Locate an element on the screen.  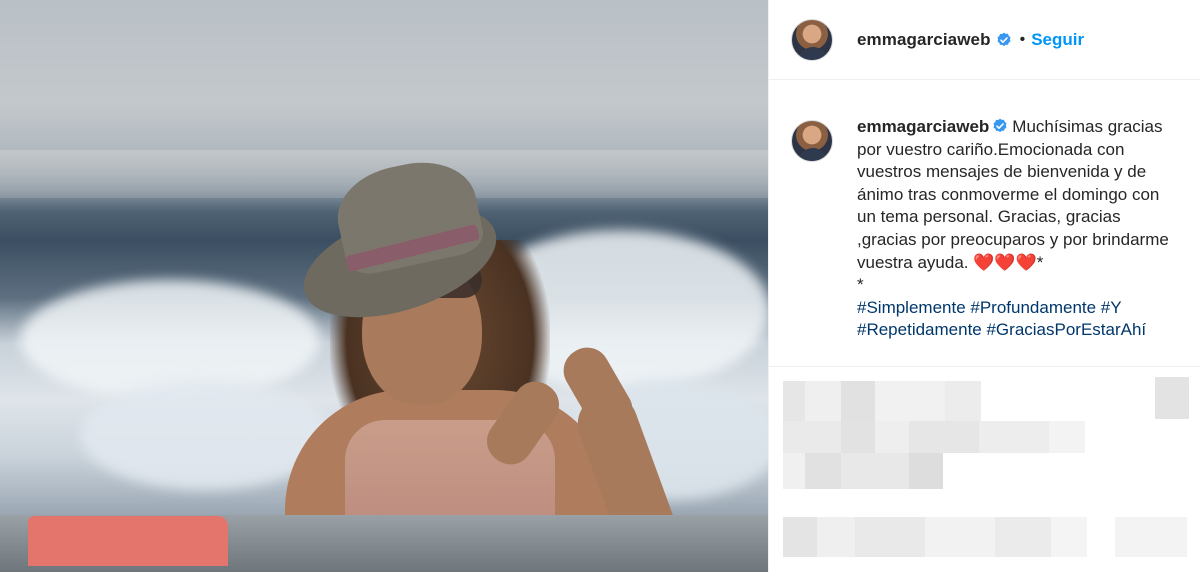
photo-towel is located at coordinates (128, 541).